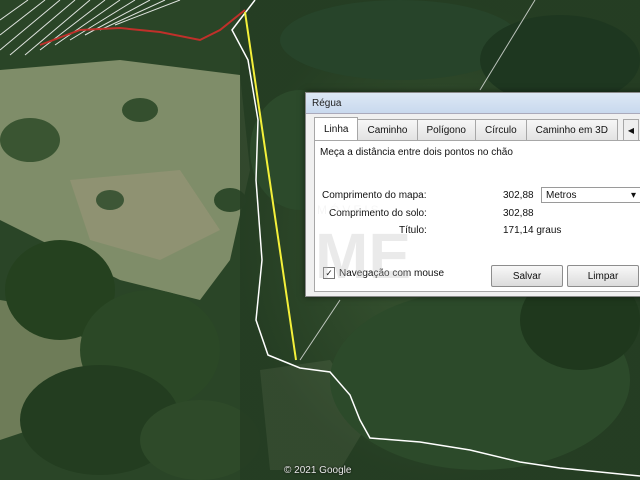 This screenshot has height=480, width=640. What do you see at coordinates (630, 130) in the screenshot?
I see `tab-scroll-left-icon: ◀` at bounding box center [630, 130].